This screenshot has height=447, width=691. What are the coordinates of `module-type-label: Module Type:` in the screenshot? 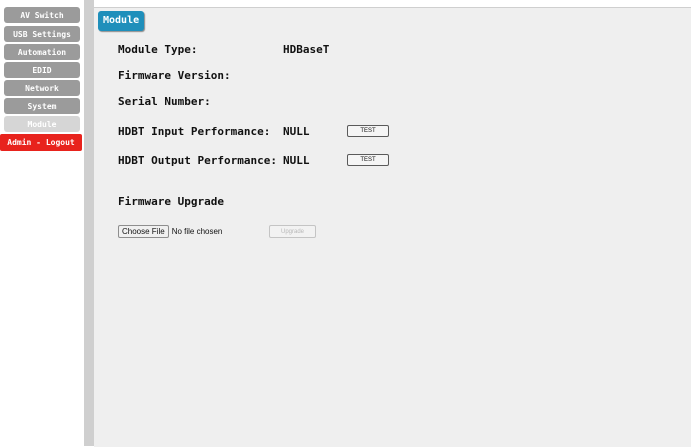 It's located at (158, 49).